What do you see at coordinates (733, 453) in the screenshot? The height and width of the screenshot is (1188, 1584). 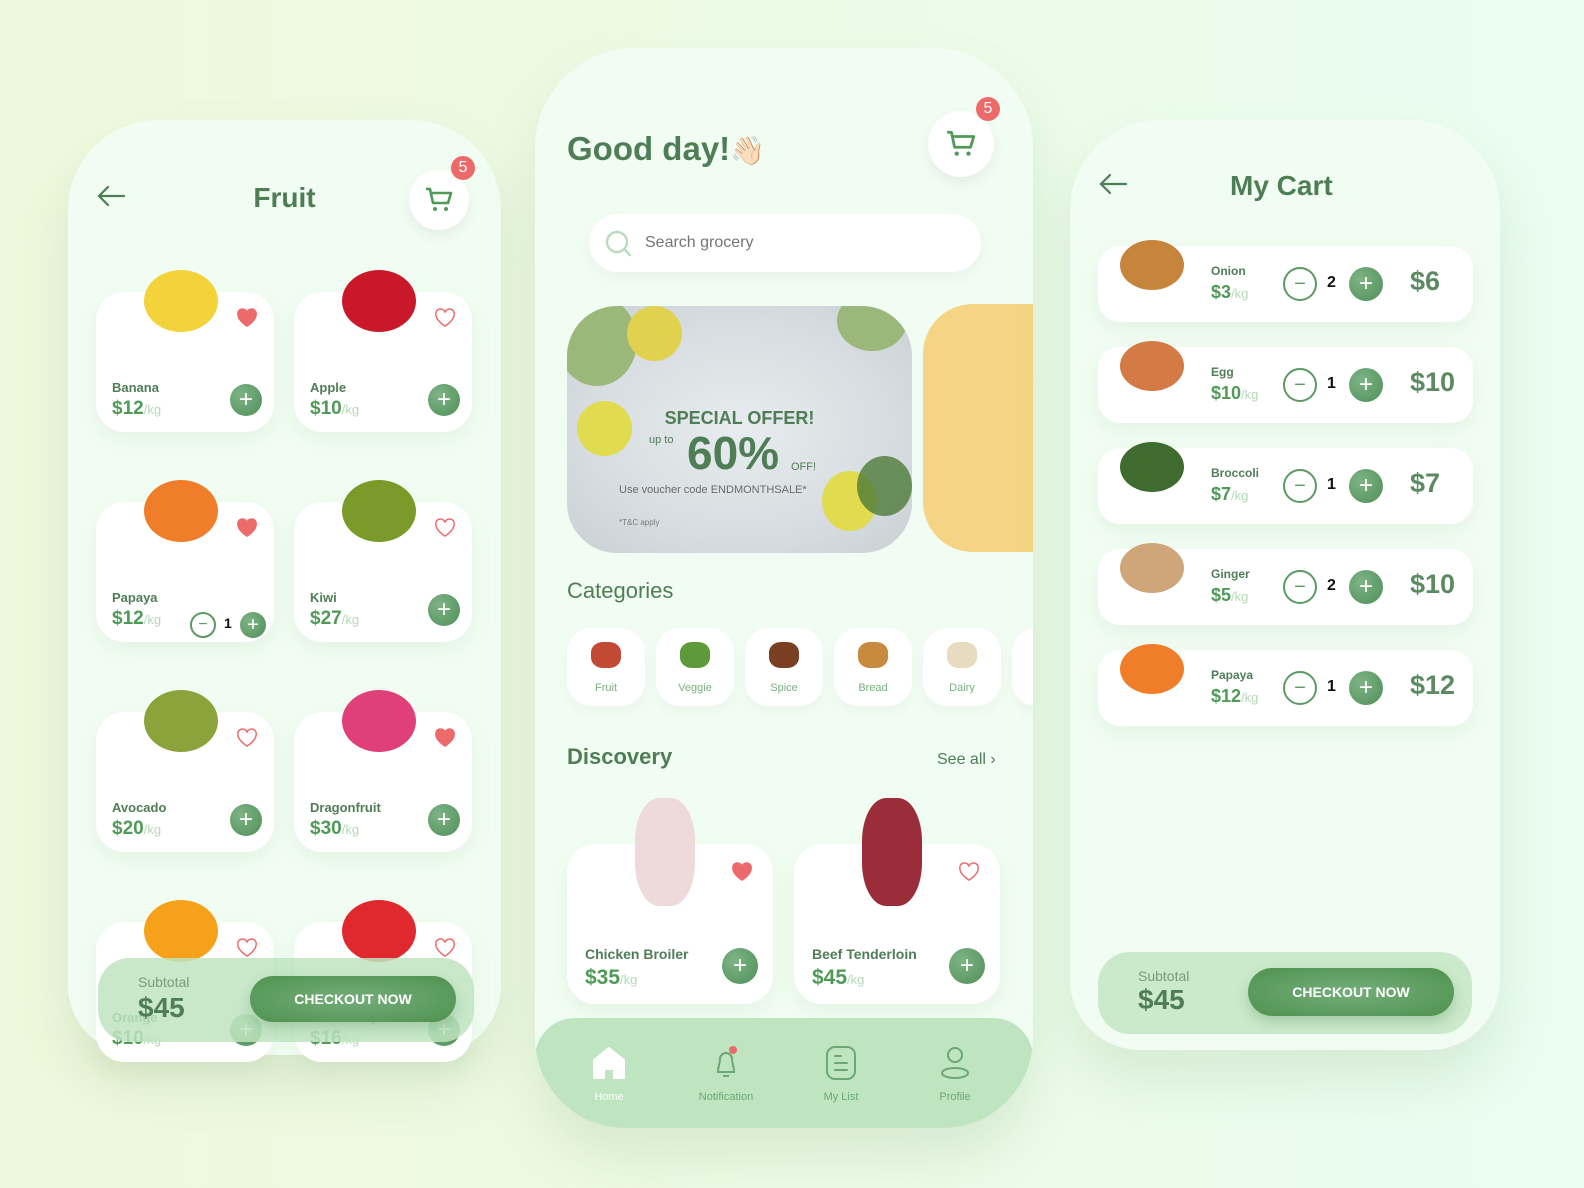 I see `banner-percent: 60%` at bounding box center [733, 453].